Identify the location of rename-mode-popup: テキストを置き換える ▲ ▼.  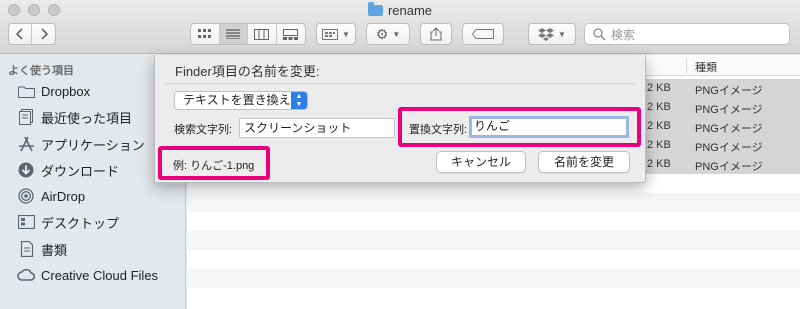
(241, 100).